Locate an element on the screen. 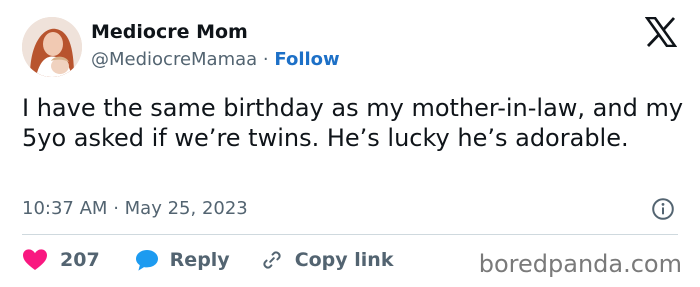  reply-label: Reply is located at coordinates (199, 260).